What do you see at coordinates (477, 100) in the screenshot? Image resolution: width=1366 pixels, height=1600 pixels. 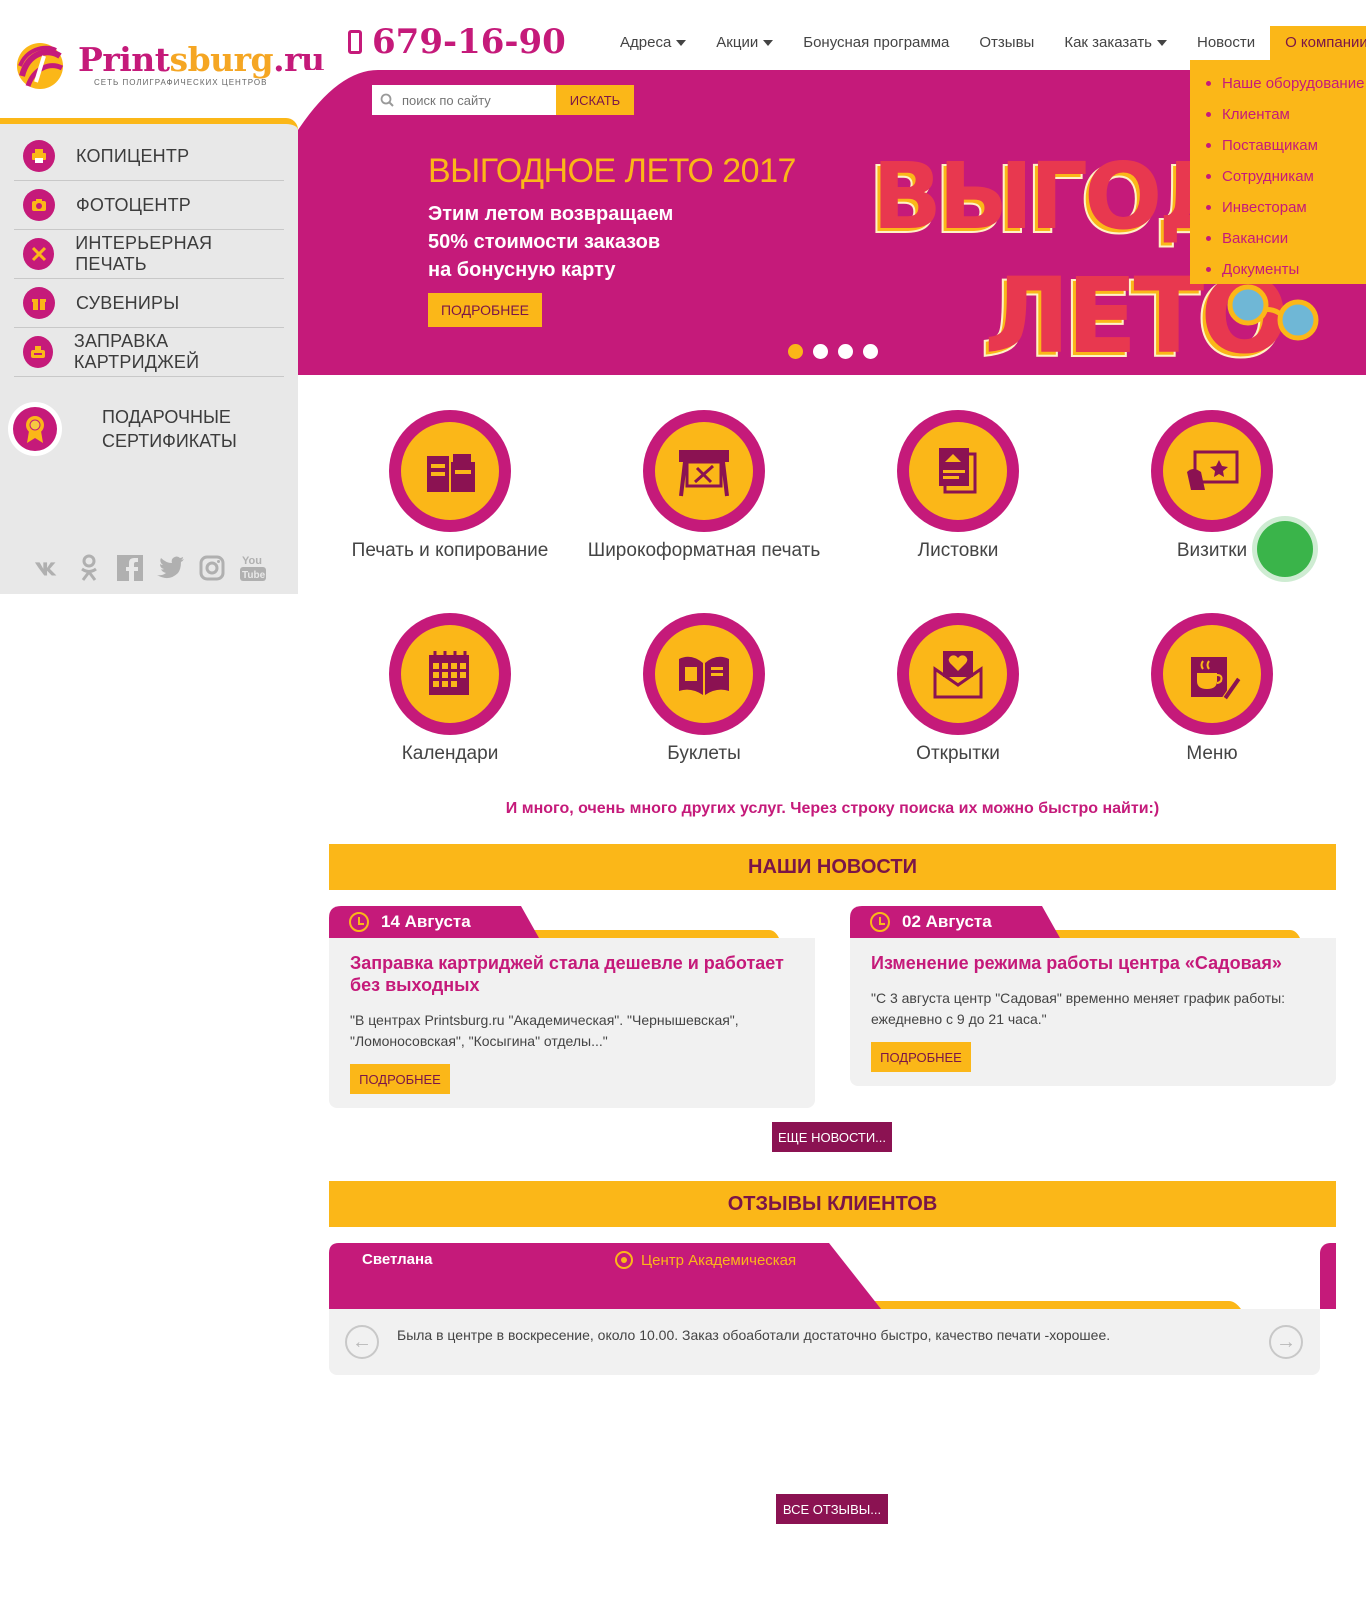 I see `search-input` at bounding box center [477, 100].